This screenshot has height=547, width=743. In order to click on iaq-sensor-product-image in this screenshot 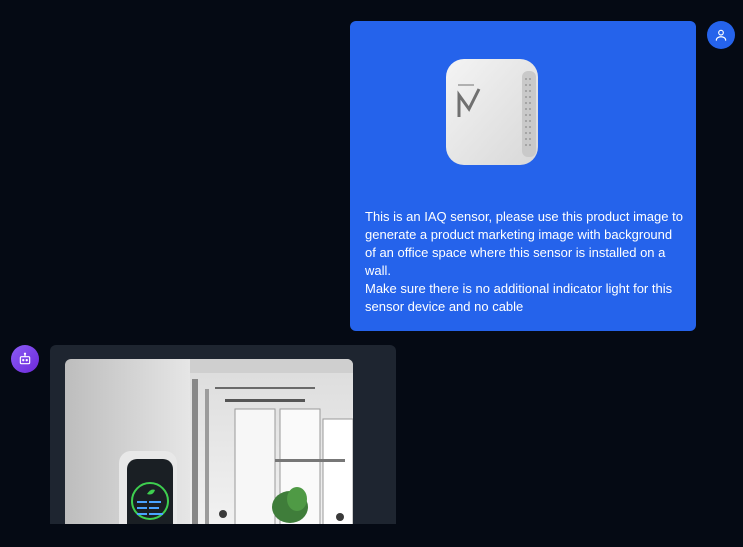, I will do `click(497, 111)`.